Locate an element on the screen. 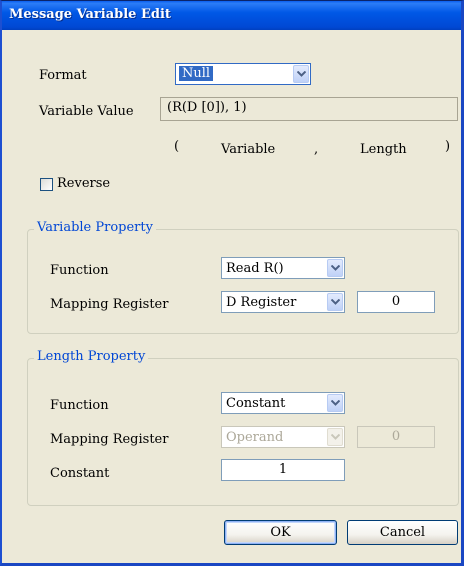 This screenshot has height=568, width=470. length-function-dropdown-button is located at coordinates (335, 403).